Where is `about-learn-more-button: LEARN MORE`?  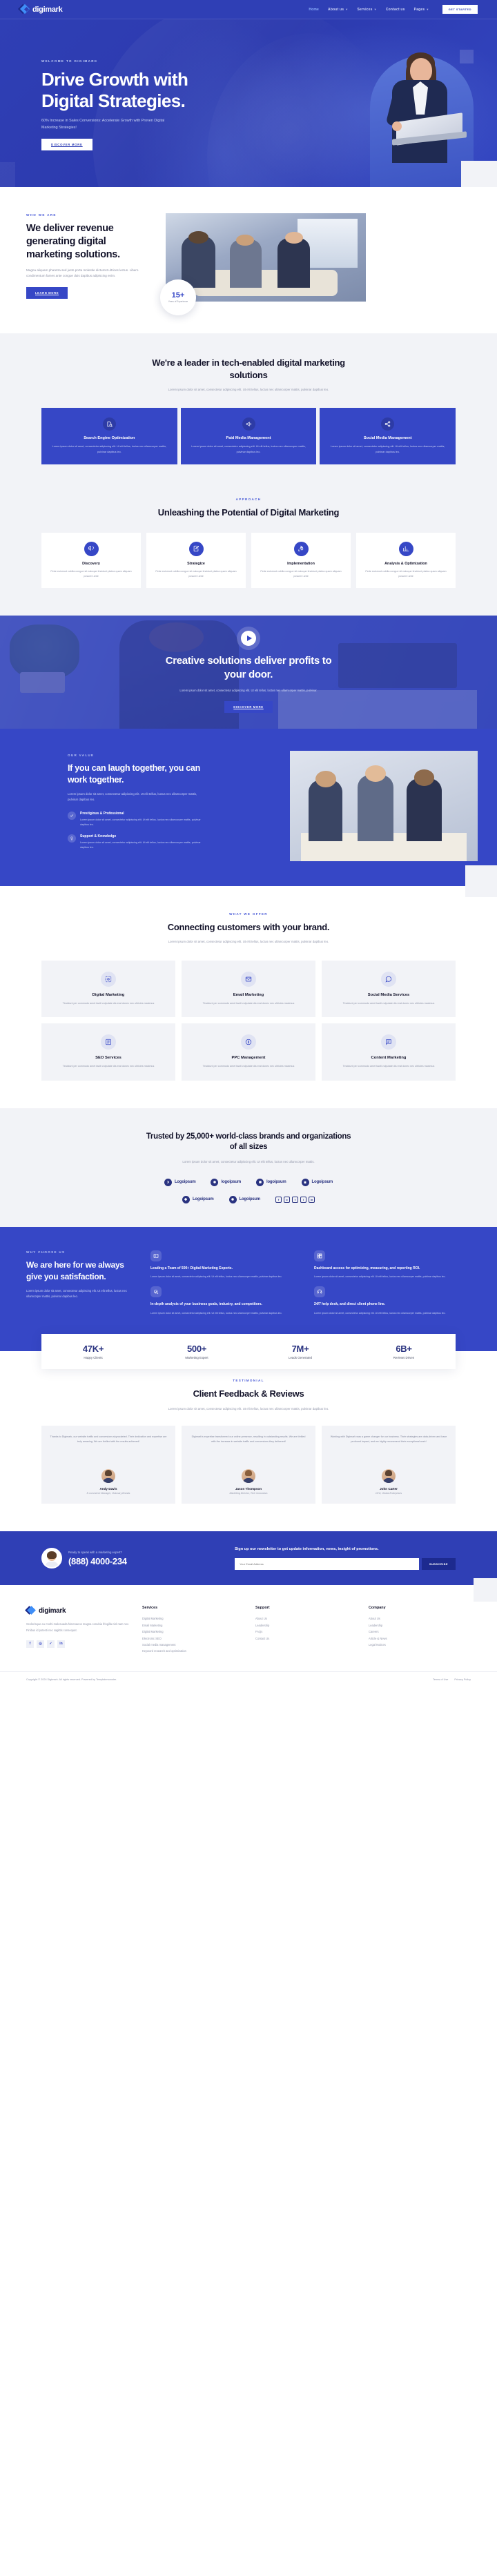 about-learn-more-button: LEARN MORE is located at coordinates (47, 293).